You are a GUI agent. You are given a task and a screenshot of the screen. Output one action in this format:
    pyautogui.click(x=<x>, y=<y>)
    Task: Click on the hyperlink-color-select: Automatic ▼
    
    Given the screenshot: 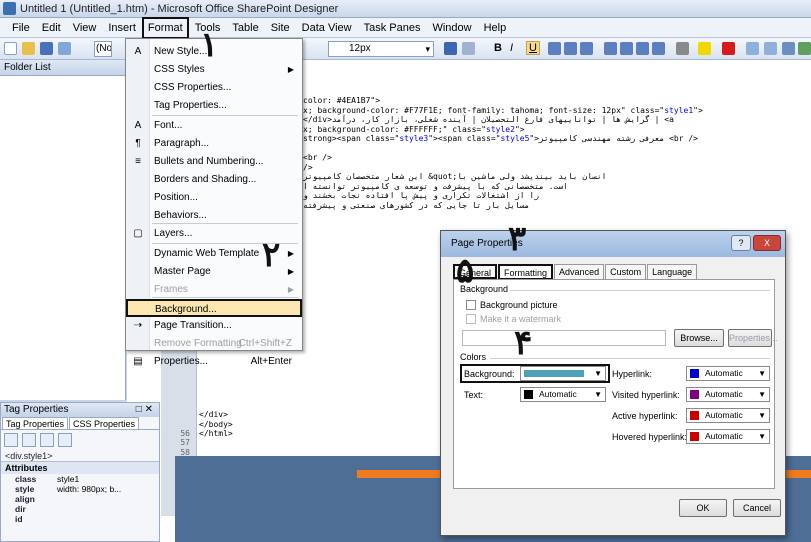 What is the action you would take?
    pyautogui.click(x=728, y=373)
    